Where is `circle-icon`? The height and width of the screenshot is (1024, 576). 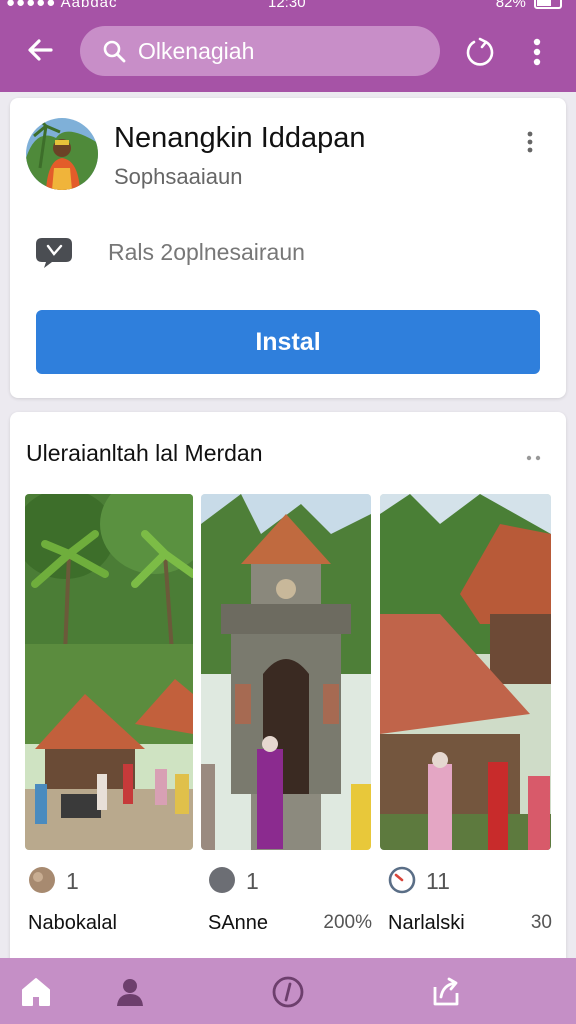 circle-icon is located at coordinates (222, 880).